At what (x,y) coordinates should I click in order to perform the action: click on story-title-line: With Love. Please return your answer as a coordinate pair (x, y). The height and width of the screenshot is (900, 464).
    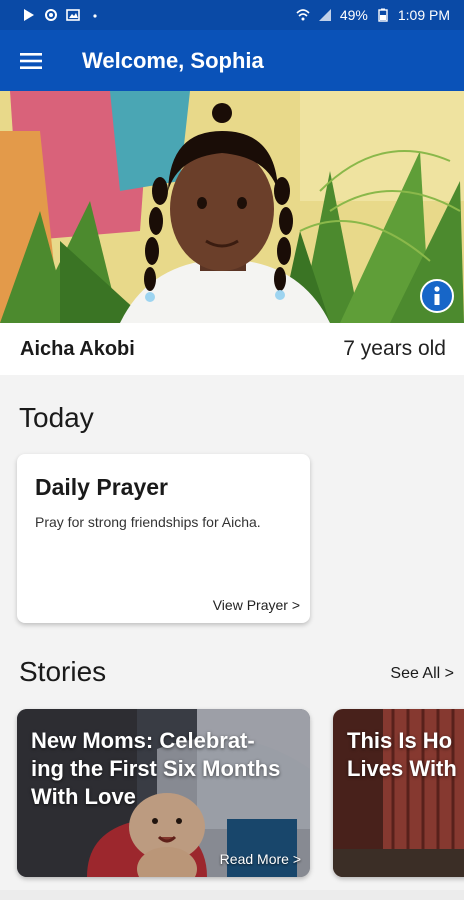
    Looking at the image, I should click on (83, 796).